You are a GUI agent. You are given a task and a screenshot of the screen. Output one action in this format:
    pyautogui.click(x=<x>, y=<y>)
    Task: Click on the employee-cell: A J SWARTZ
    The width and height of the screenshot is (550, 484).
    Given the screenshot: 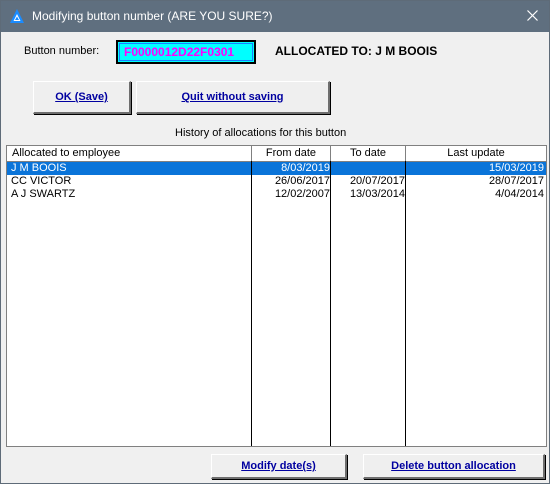 What is the action you would take?
    pyautogui.click(x=43, y=194)
    